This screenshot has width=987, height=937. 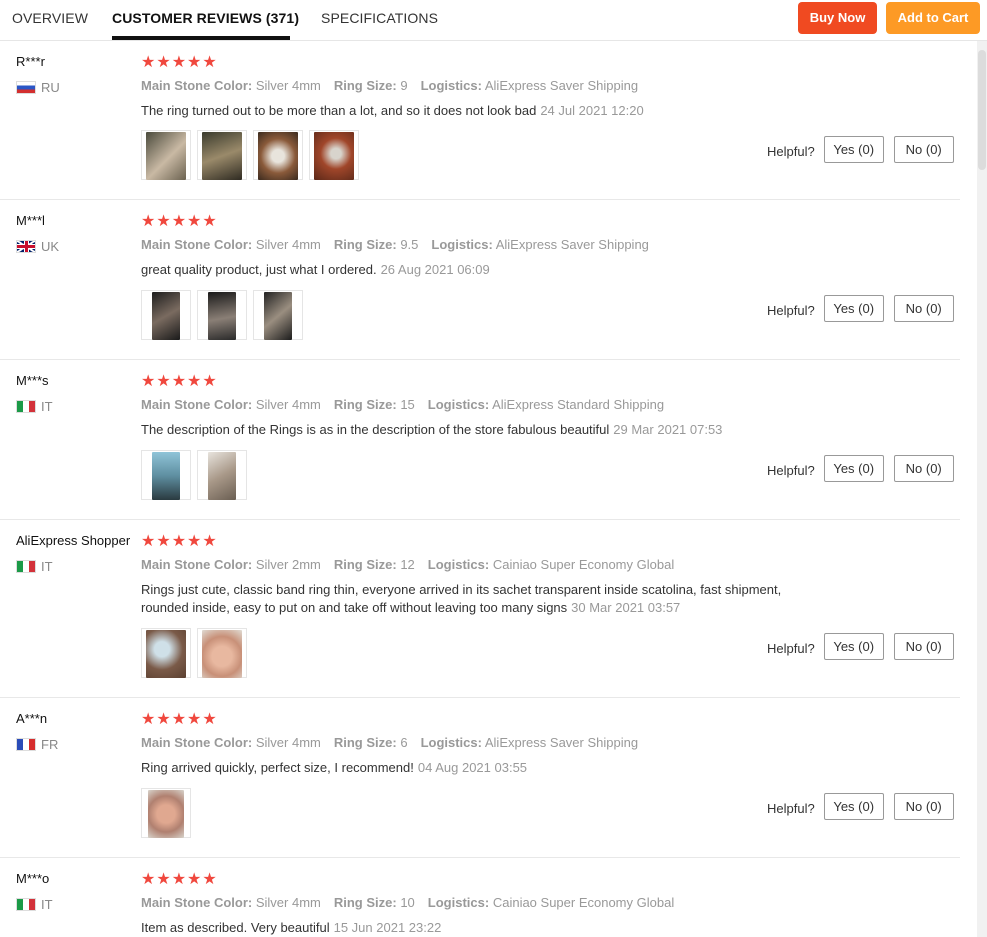 I want to click on review-date: 15 Jun 2021 23:22, so click(x=387, y=927).